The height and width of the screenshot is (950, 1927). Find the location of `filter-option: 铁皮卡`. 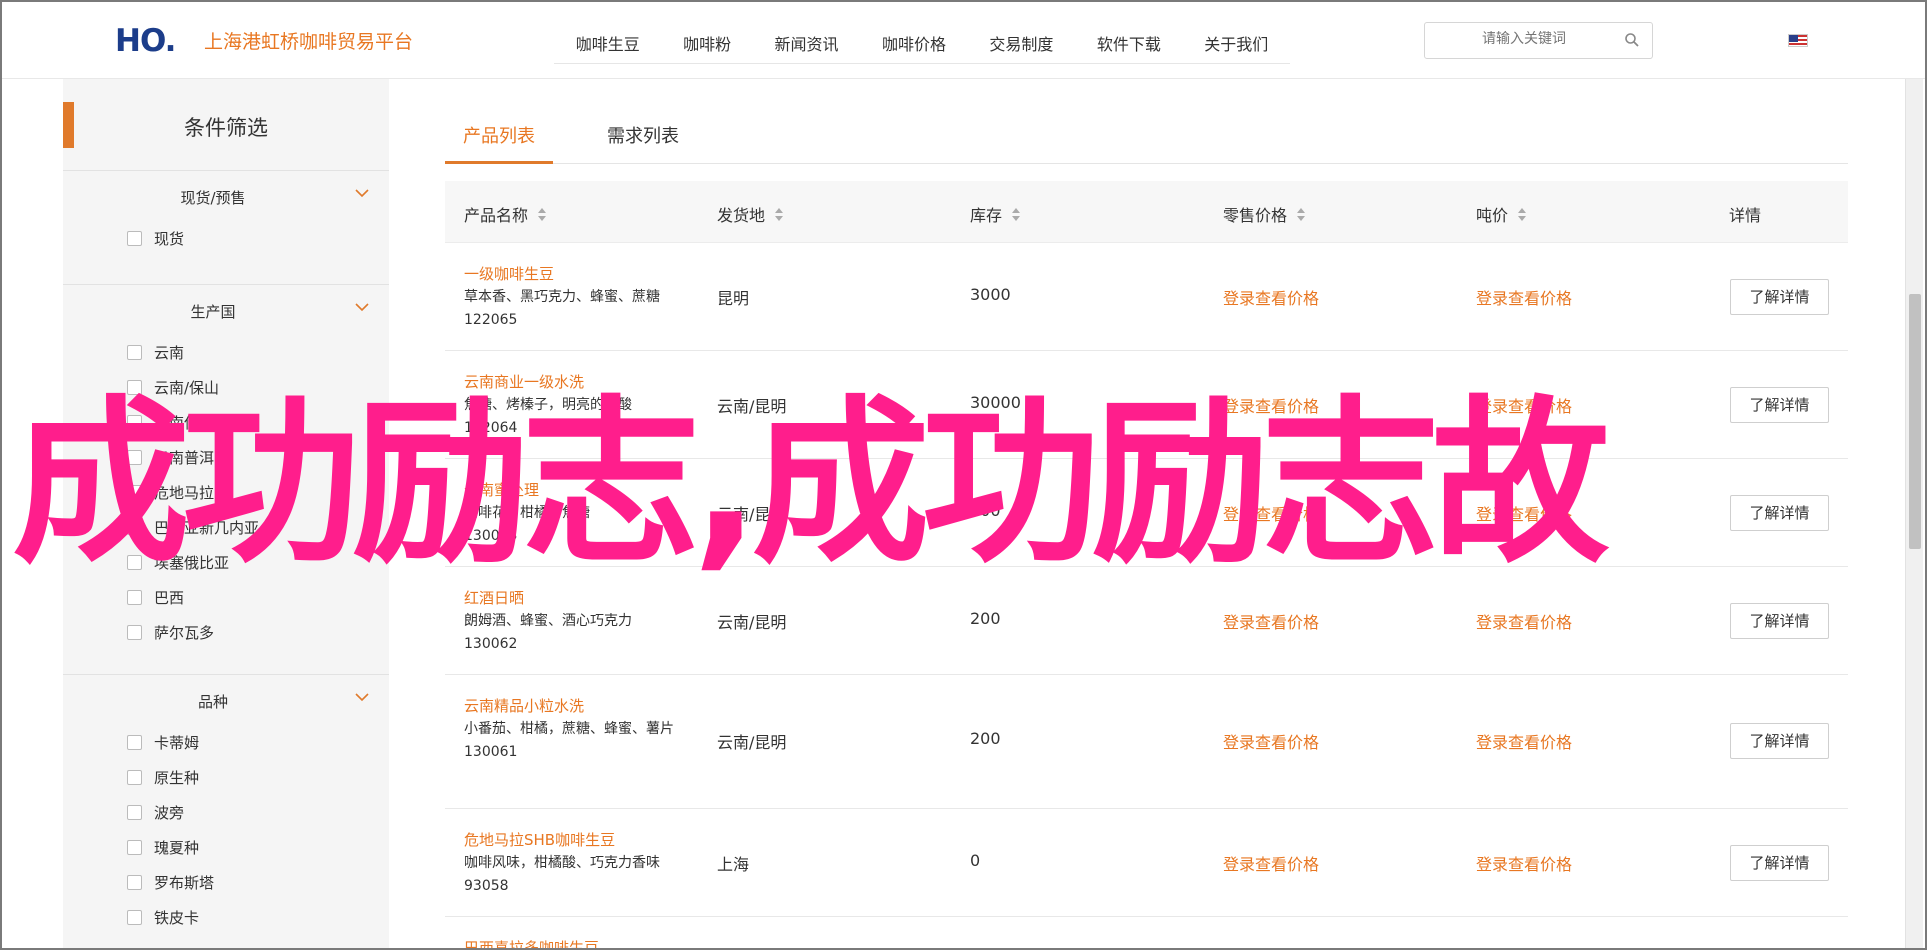

filter-option: 铁皮卡 is located at coordinates (163, 917).